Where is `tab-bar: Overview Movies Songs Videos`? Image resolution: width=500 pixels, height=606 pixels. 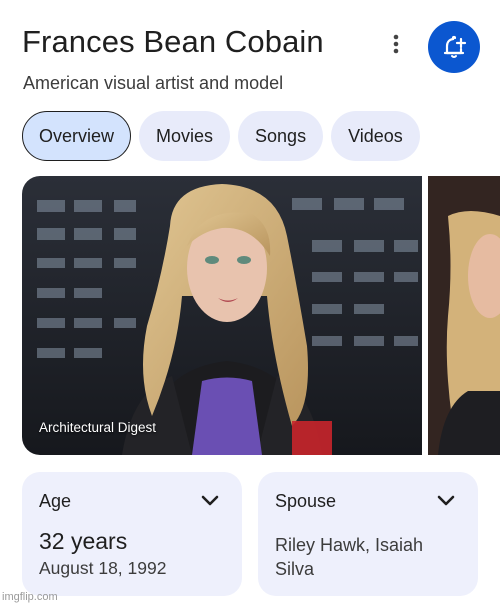
tab-bar: Overview Movies Songs Videos is located at coordinates (221, 136).